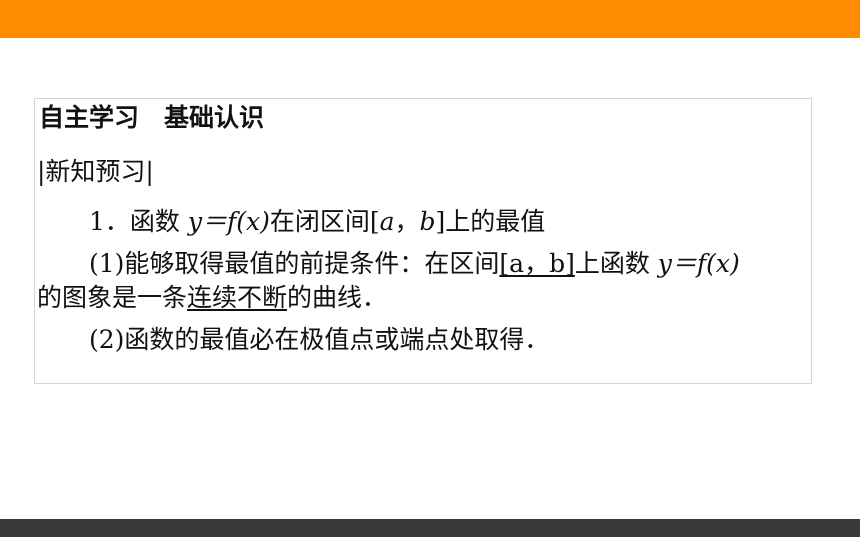 The height and width of the screenshot is (537, 860). What do you see at coordinates (537, 263) in the screenshot?
I see `para1-interval: [a，b]` at bounding box center [537, 263].